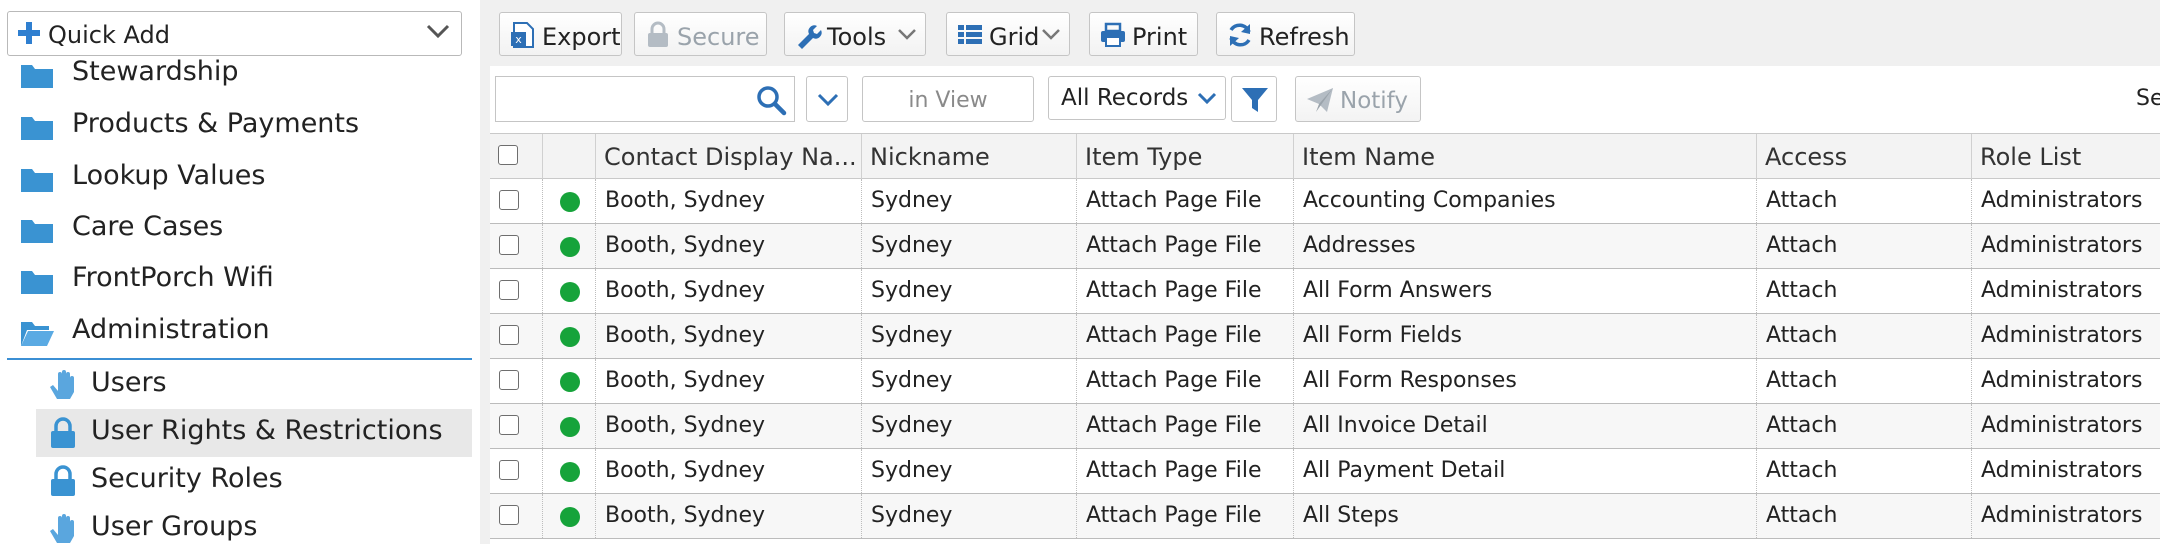 This screenshot has width=2160, height=544. What do you see at coordinates (1525, 291) in the screenshot?
I see `cell-item-name: All Form Answers` at bounding box center [1525, 291].